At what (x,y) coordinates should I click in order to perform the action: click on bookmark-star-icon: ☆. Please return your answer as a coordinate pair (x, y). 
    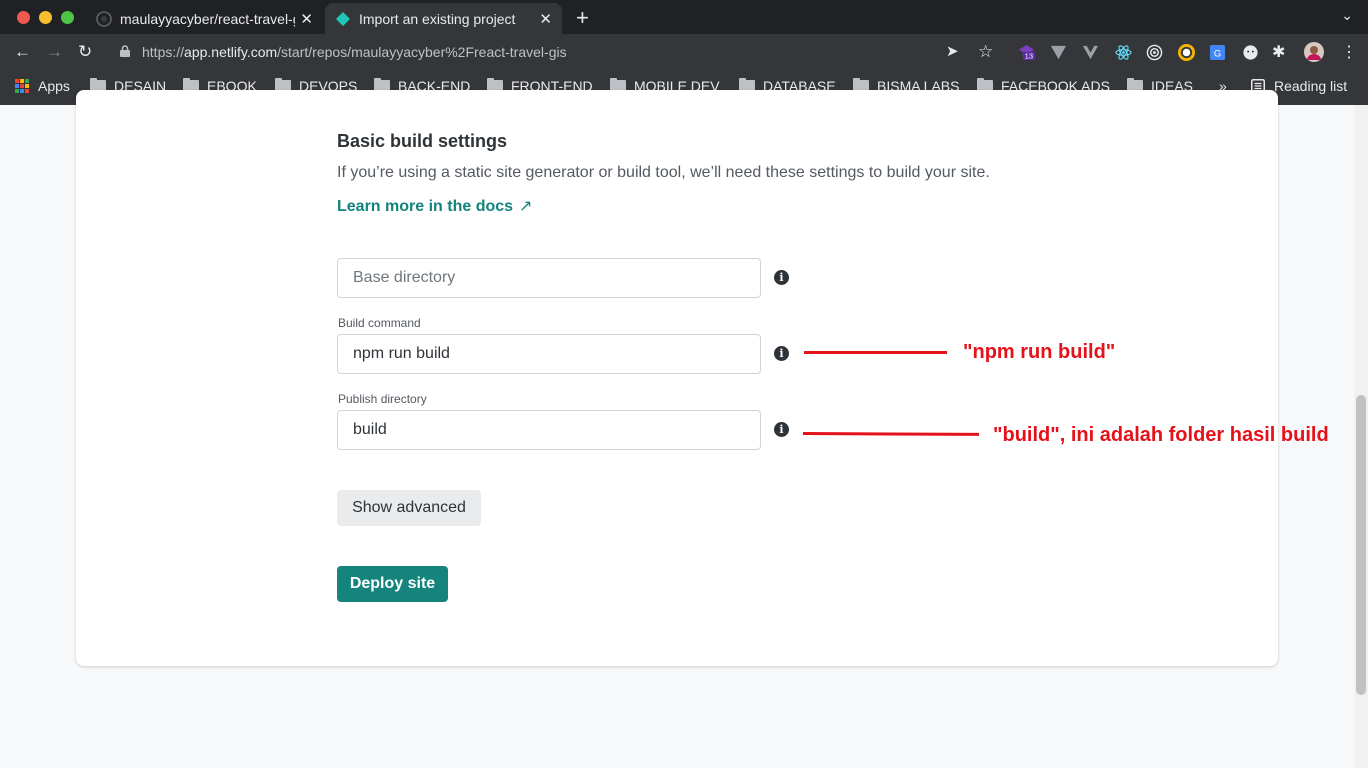
    Looking at the image, I should click on (985, 52).